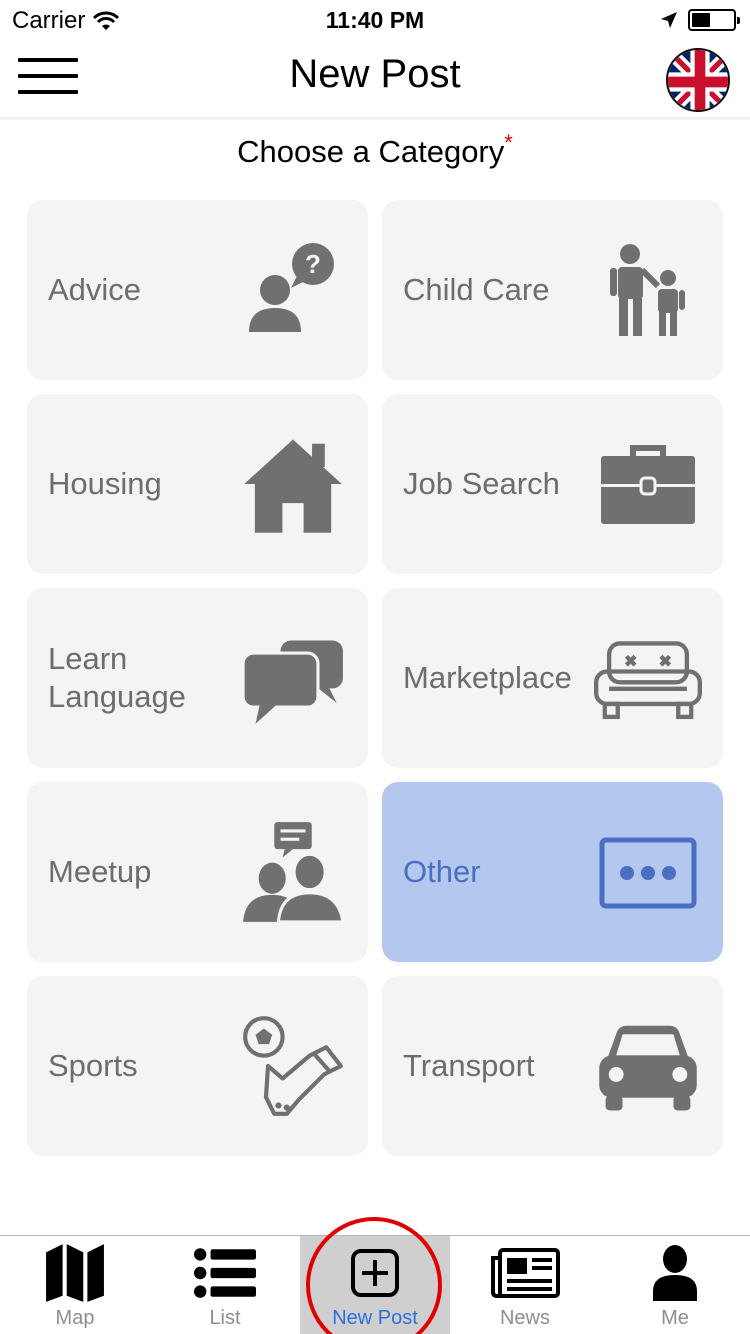 The width and height of the screenshot is (750, 1334). I want to click on category-label: Advice, so click(95, 289).